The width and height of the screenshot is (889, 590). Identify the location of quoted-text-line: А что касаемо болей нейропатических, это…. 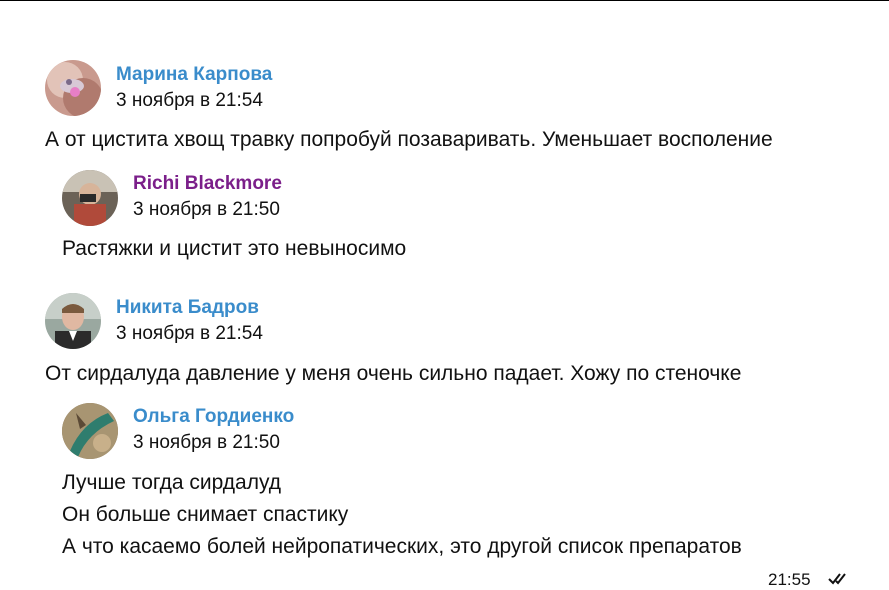
(402, 546).